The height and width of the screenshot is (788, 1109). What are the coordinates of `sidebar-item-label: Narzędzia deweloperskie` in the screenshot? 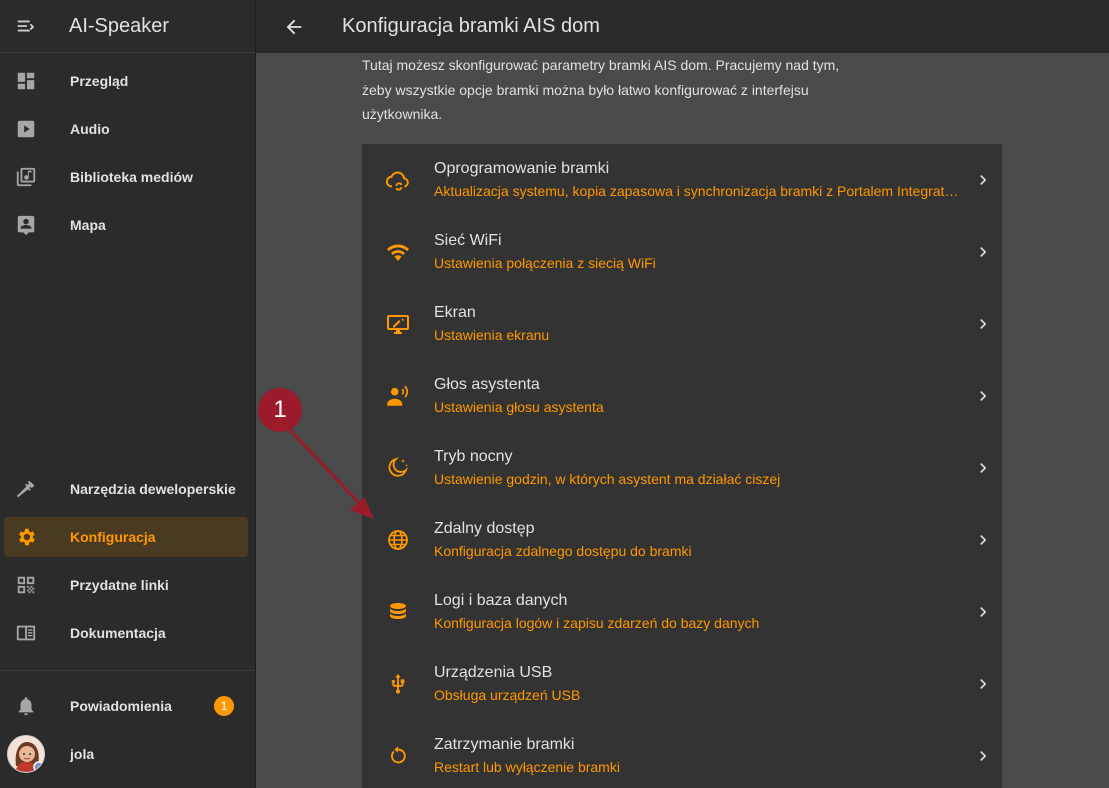 It's located at (153, 489).